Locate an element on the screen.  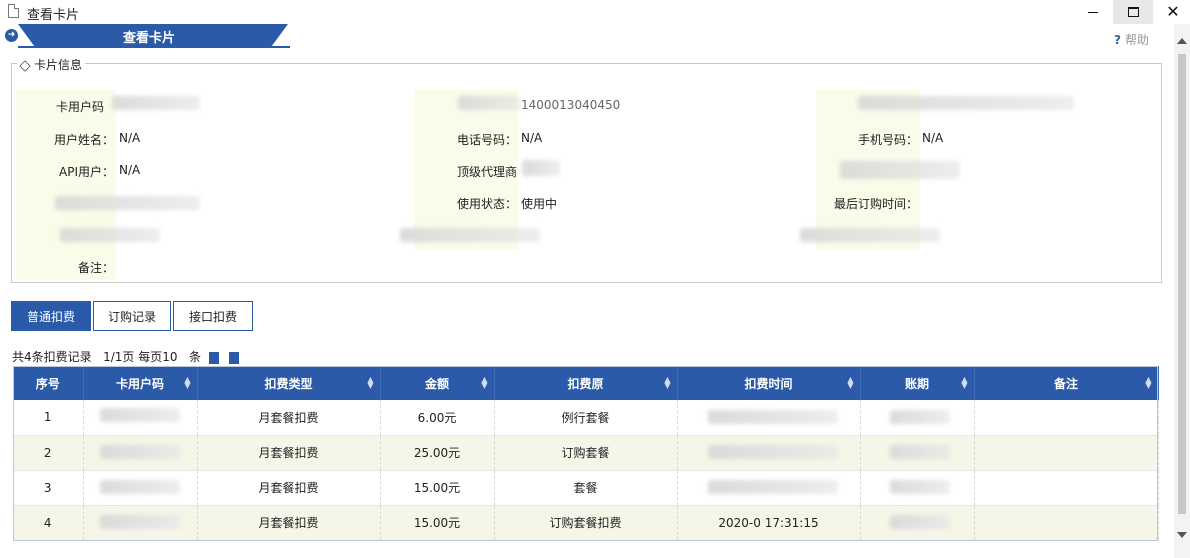
maximize-button is located at coordinates (1133, 12).